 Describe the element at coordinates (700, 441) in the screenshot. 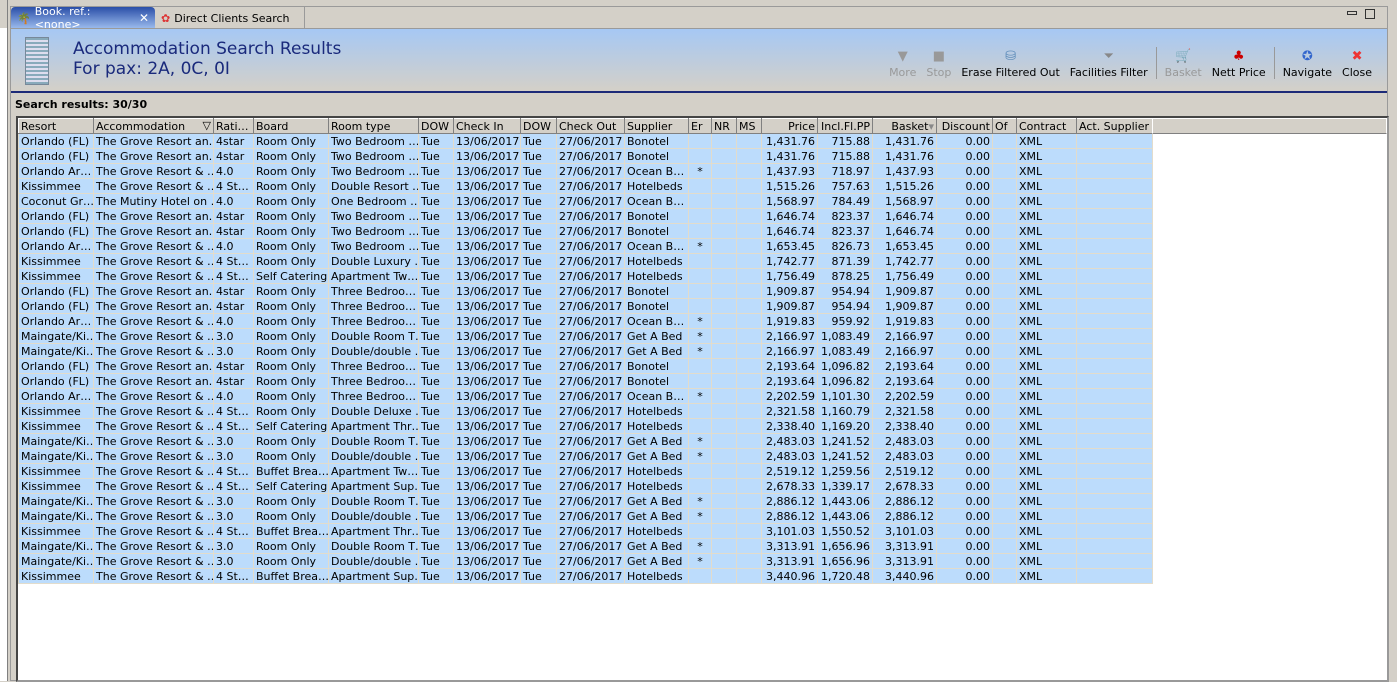

I see `table-cell: *` at that location.